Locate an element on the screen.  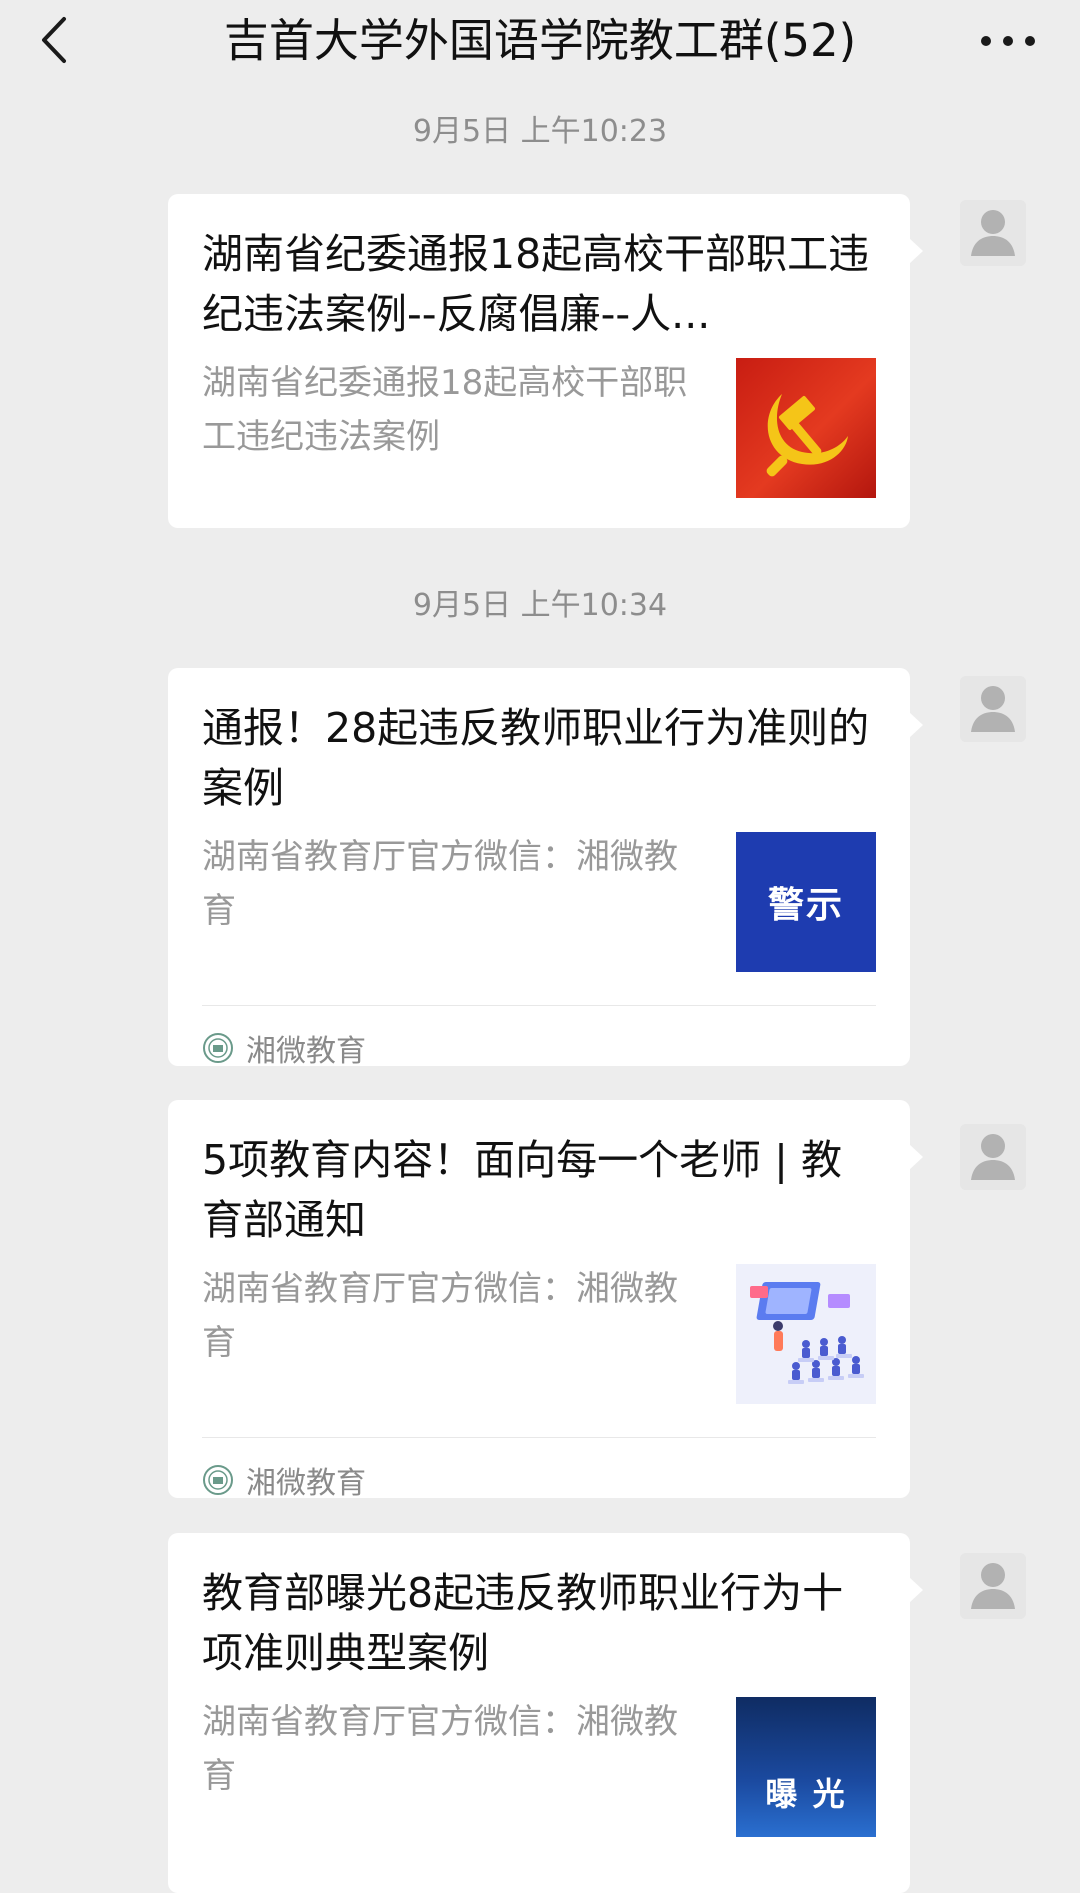
classroom-illustration-icon is located at coordinates (806, 1334).